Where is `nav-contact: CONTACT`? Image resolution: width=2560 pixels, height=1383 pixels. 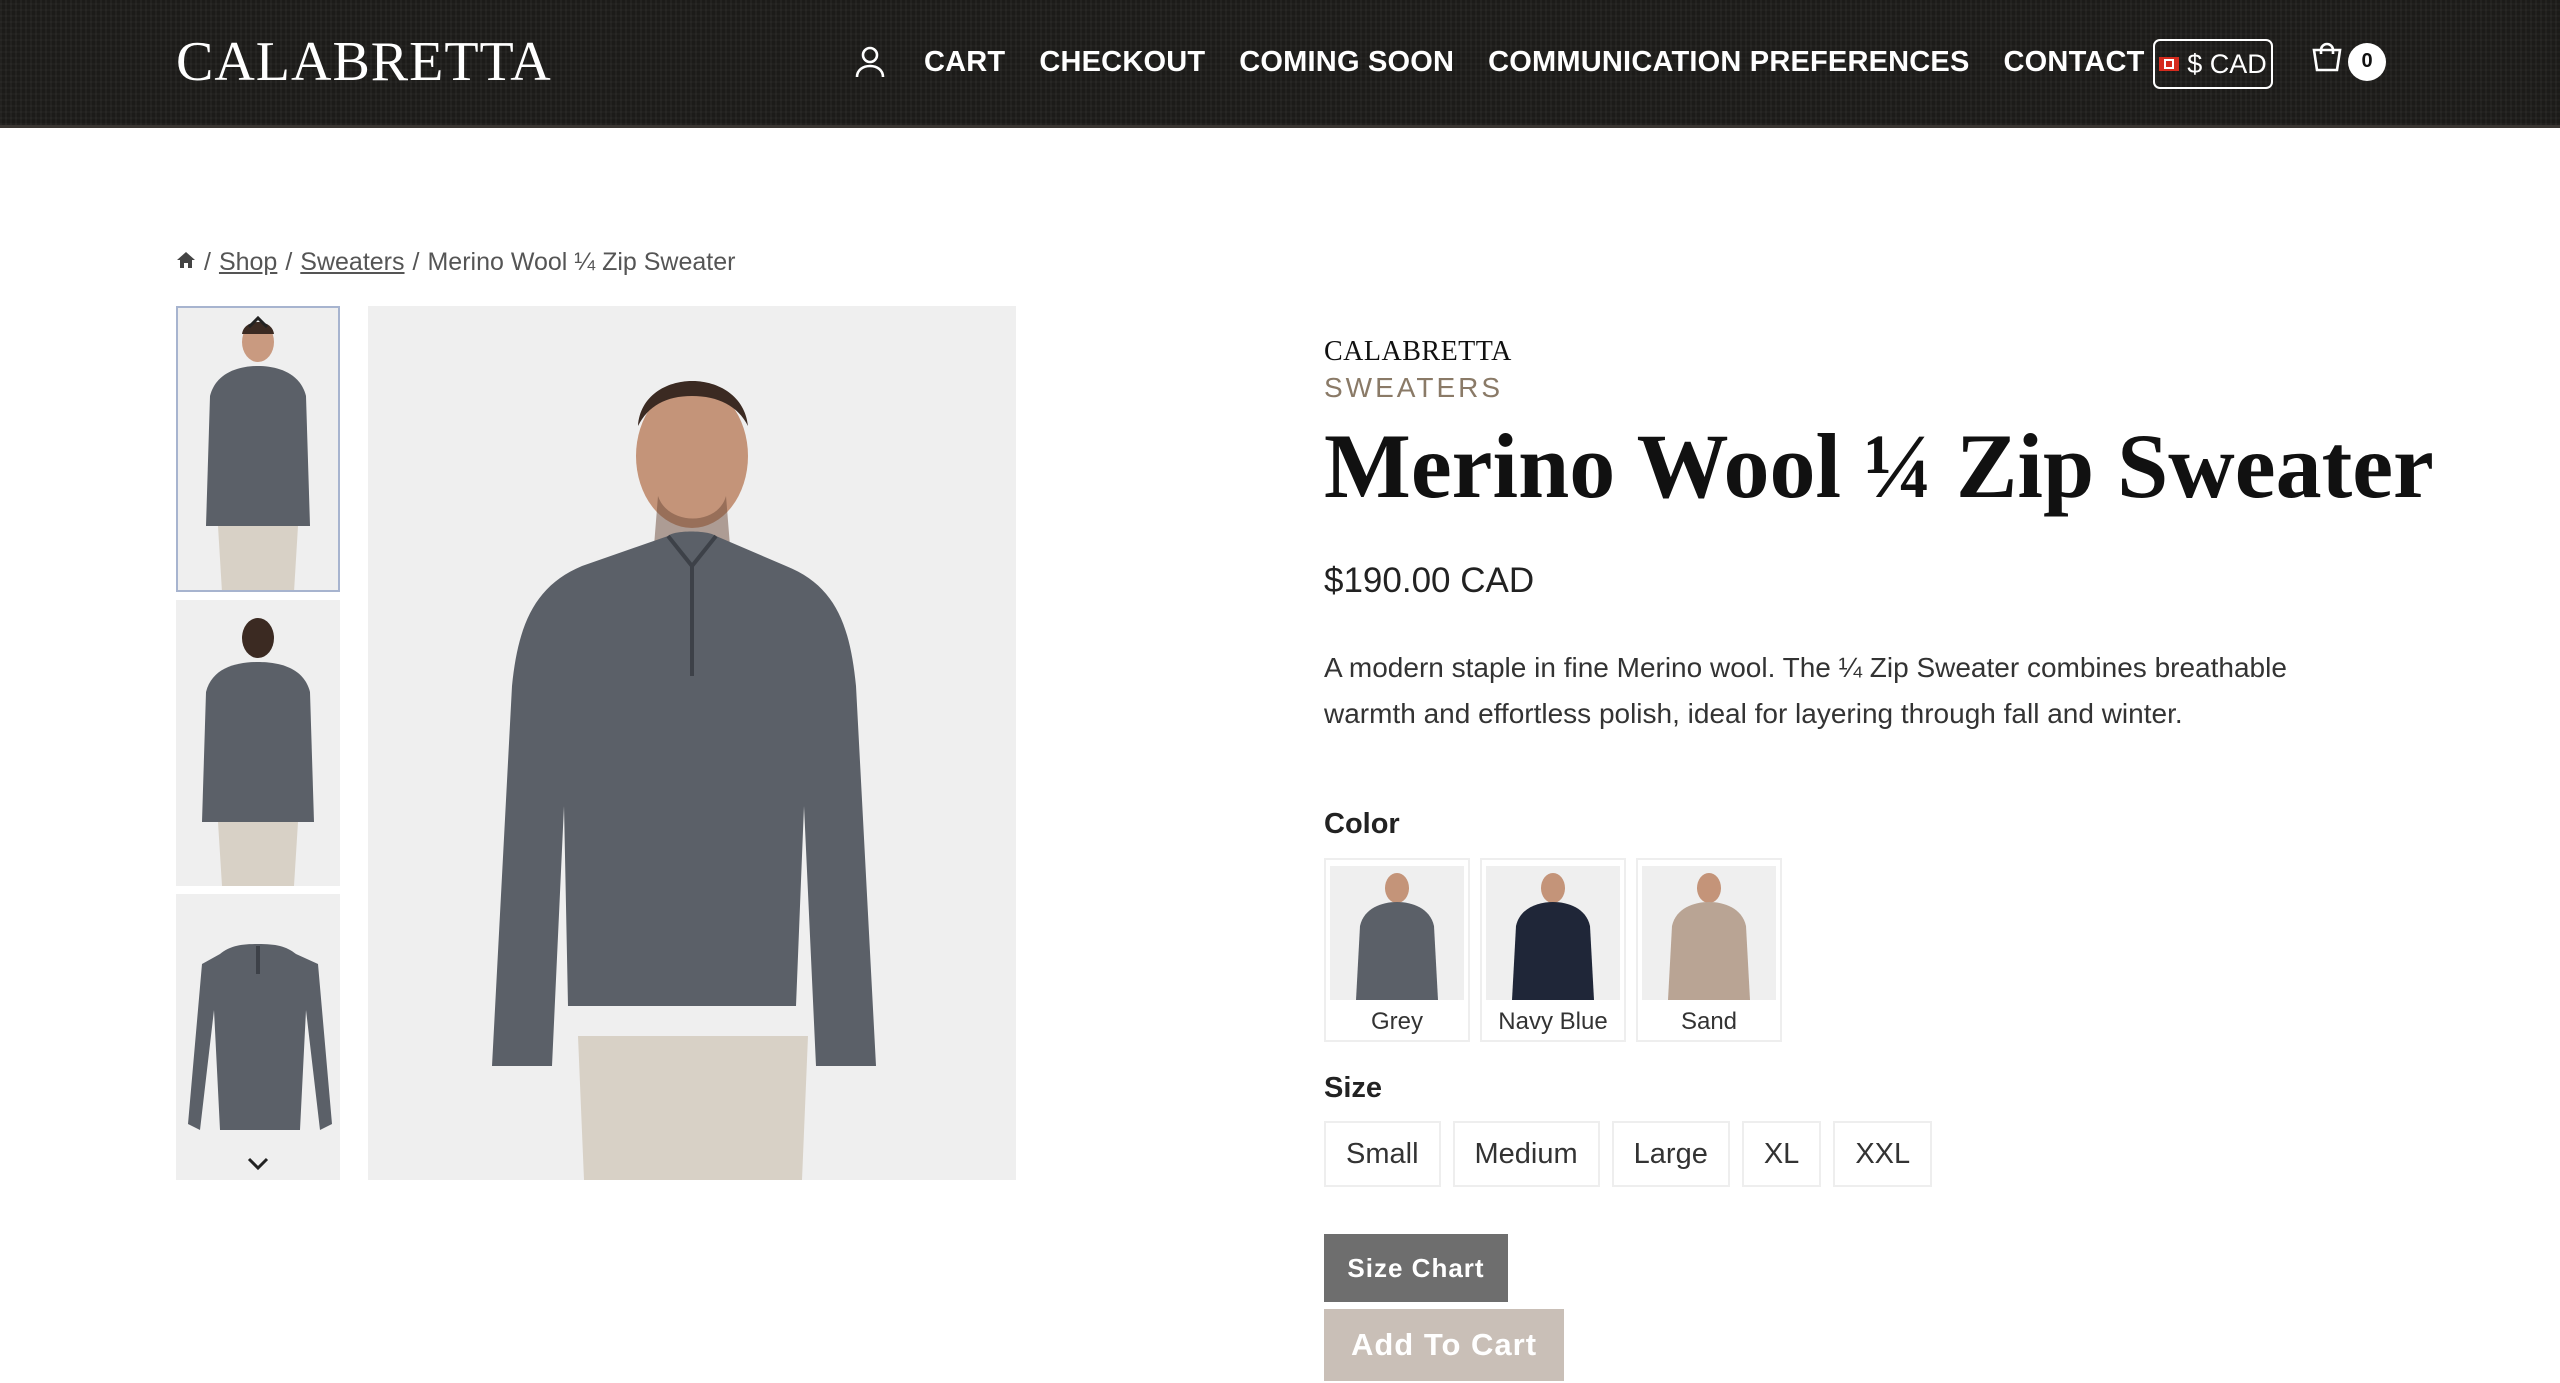 nav-contact: CONTACT is located at coordinates (2074, 62).